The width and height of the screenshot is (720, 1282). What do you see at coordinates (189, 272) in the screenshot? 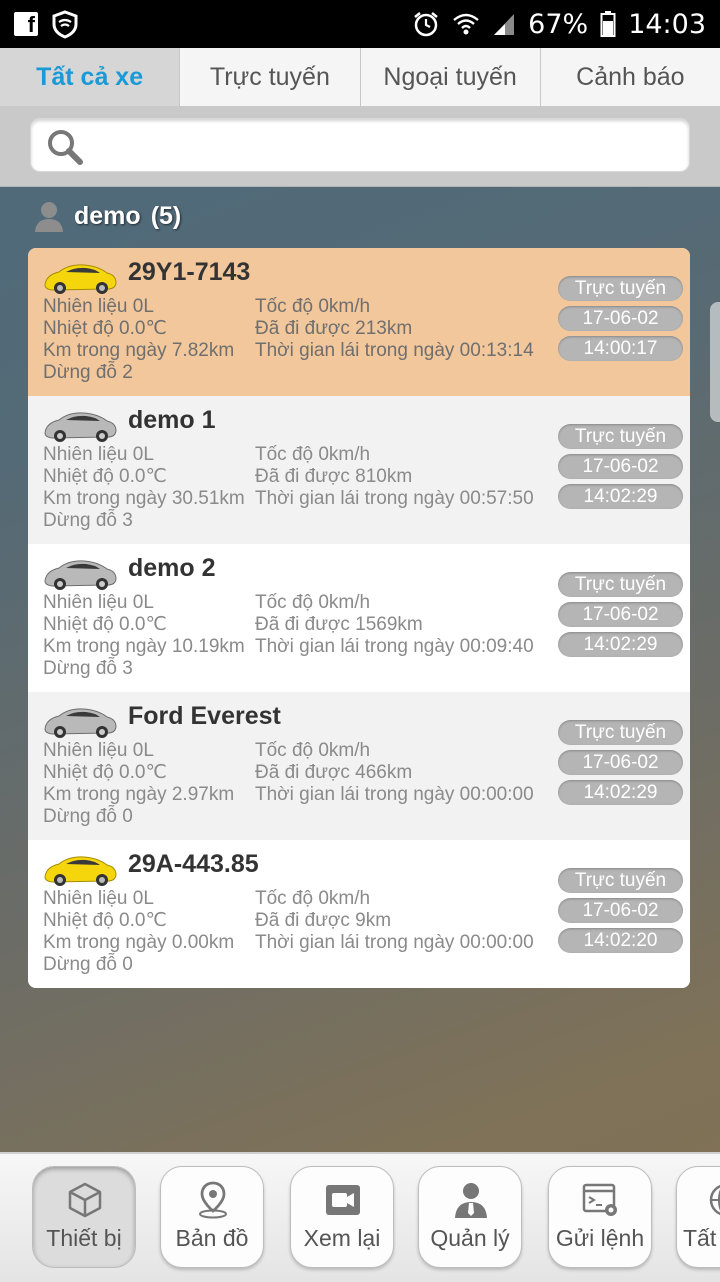
I see `vehicle-name: 29Y1-7143` at bounding box center [189, 272].